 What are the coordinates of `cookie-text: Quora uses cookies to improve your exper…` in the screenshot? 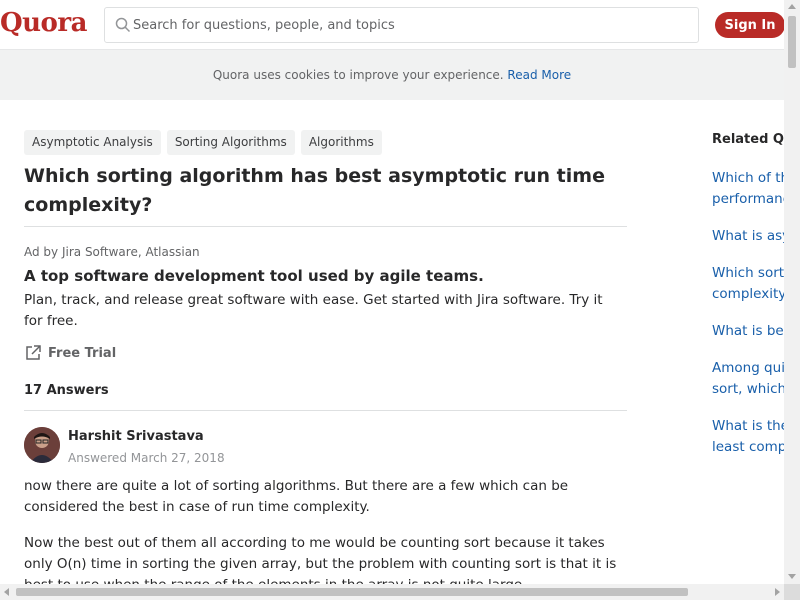 It's located at (358, 75).